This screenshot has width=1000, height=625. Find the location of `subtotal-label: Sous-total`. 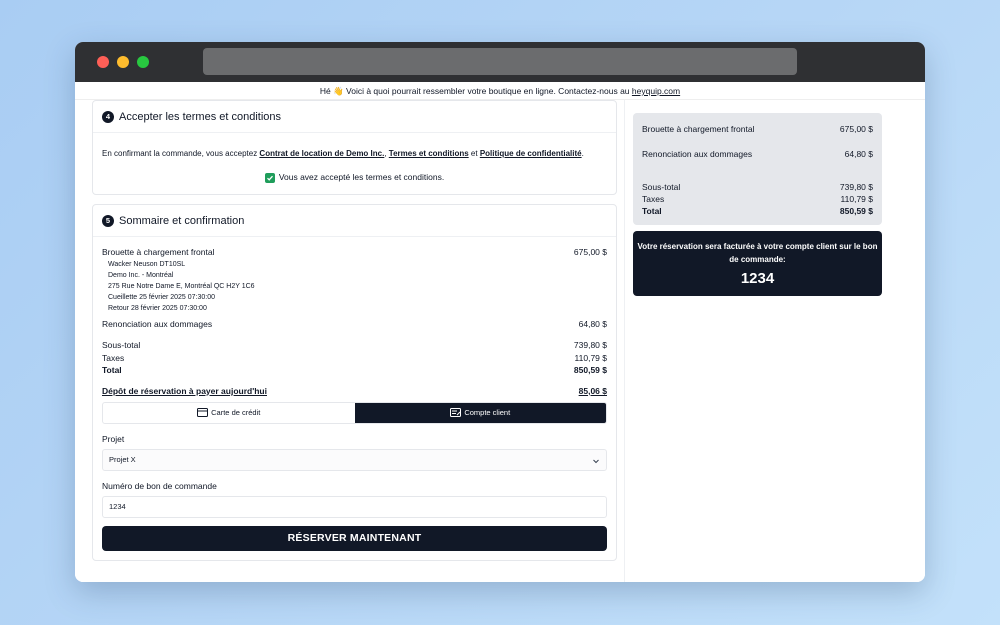

subtotal-label: Sous-total is located at coordinates (121, 345).